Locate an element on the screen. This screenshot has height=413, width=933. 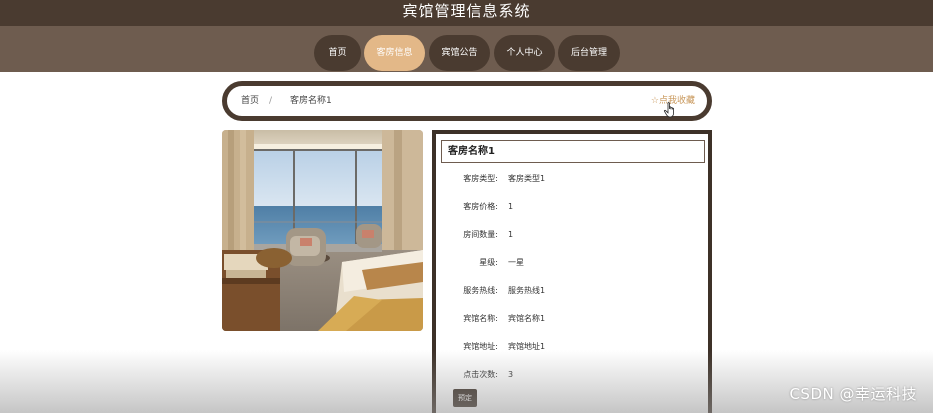
detail-value: 一星 is located at coordinates (516, 262).